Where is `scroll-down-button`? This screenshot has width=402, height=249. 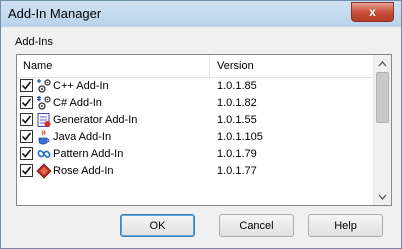 scroll-down-button is located at coordinates (382, 196).